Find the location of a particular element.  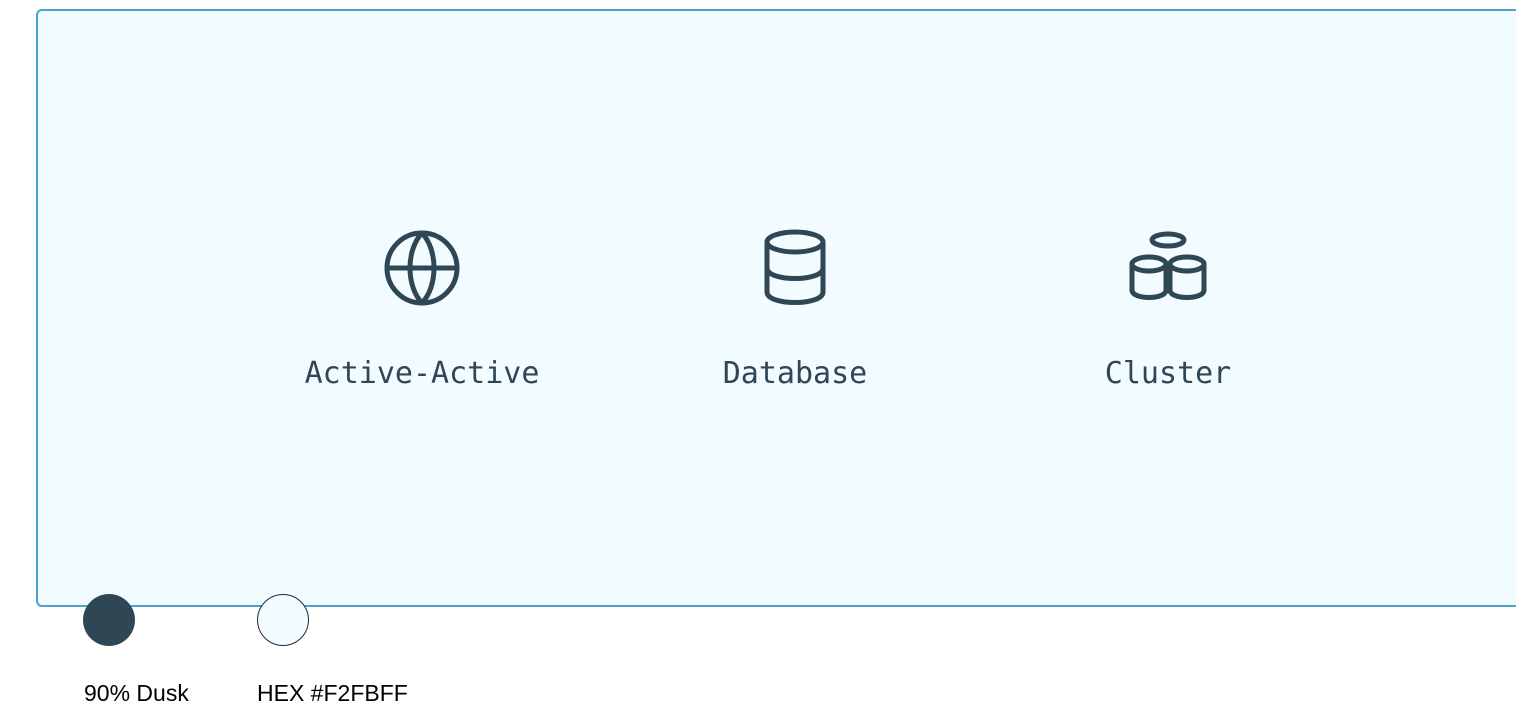

icon-label-database: Database is located at coordinates (795, 373).